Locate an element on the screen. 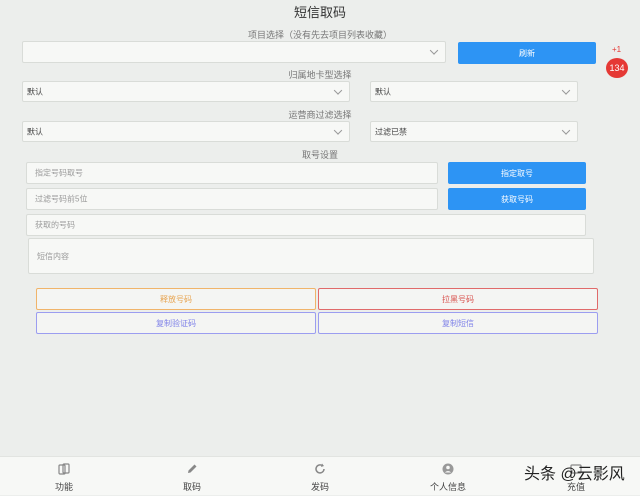 This screenshot has height=496, width=640. copy-sms-button: 复制短信 is located at coordinates (458, 323).